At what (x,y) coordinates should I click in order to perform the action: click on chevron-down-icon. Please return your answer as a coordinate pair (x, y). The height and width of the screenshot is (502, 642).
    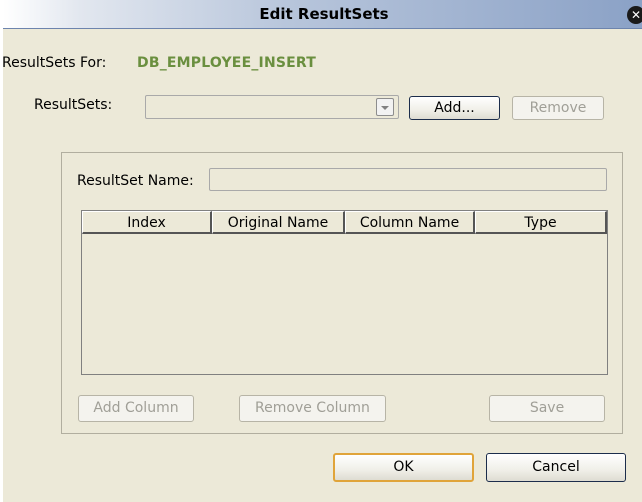
    Looking at the image, I should click on (385, 107).